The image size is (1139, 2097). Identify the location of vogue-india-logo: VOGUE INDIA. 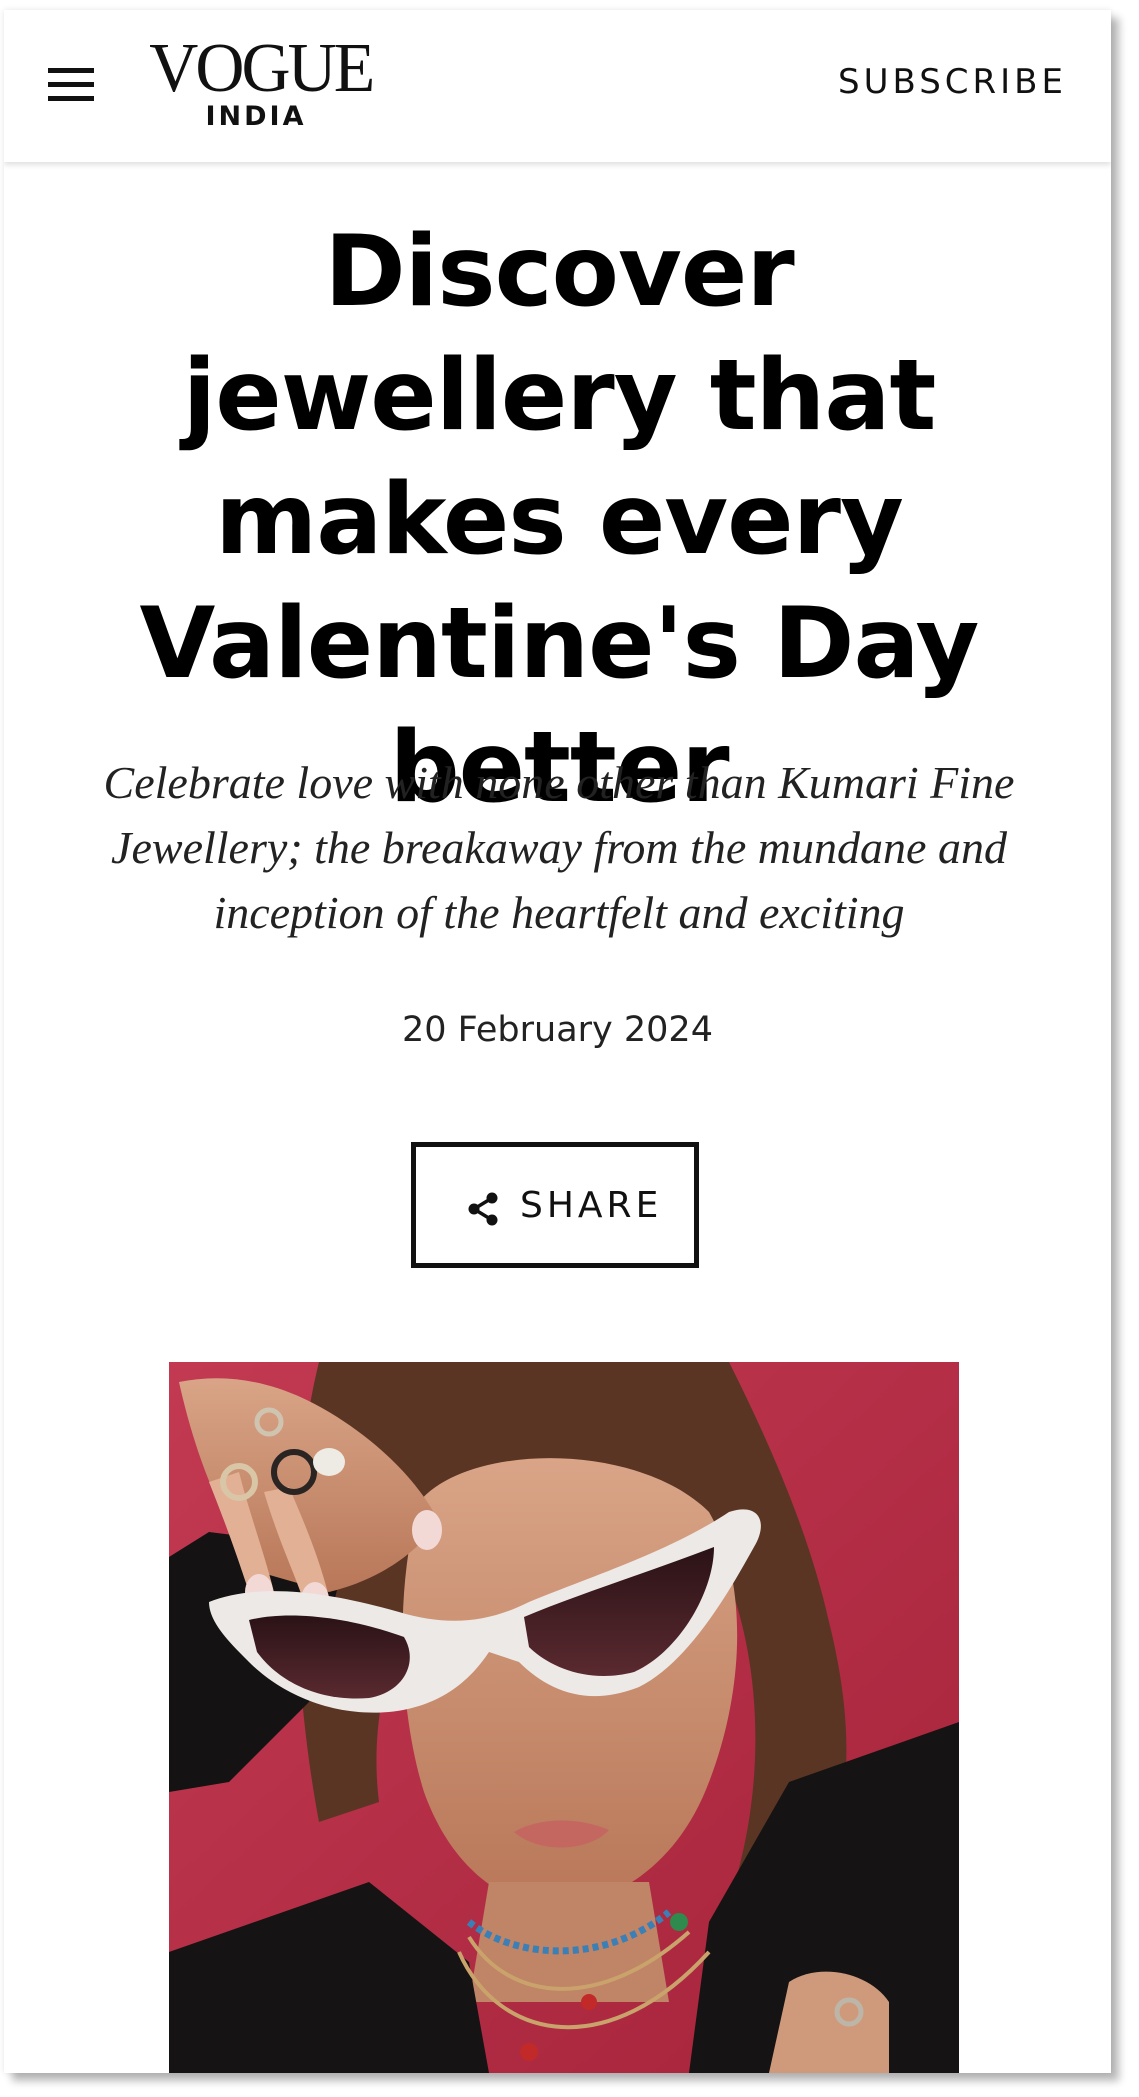
(260, 81).